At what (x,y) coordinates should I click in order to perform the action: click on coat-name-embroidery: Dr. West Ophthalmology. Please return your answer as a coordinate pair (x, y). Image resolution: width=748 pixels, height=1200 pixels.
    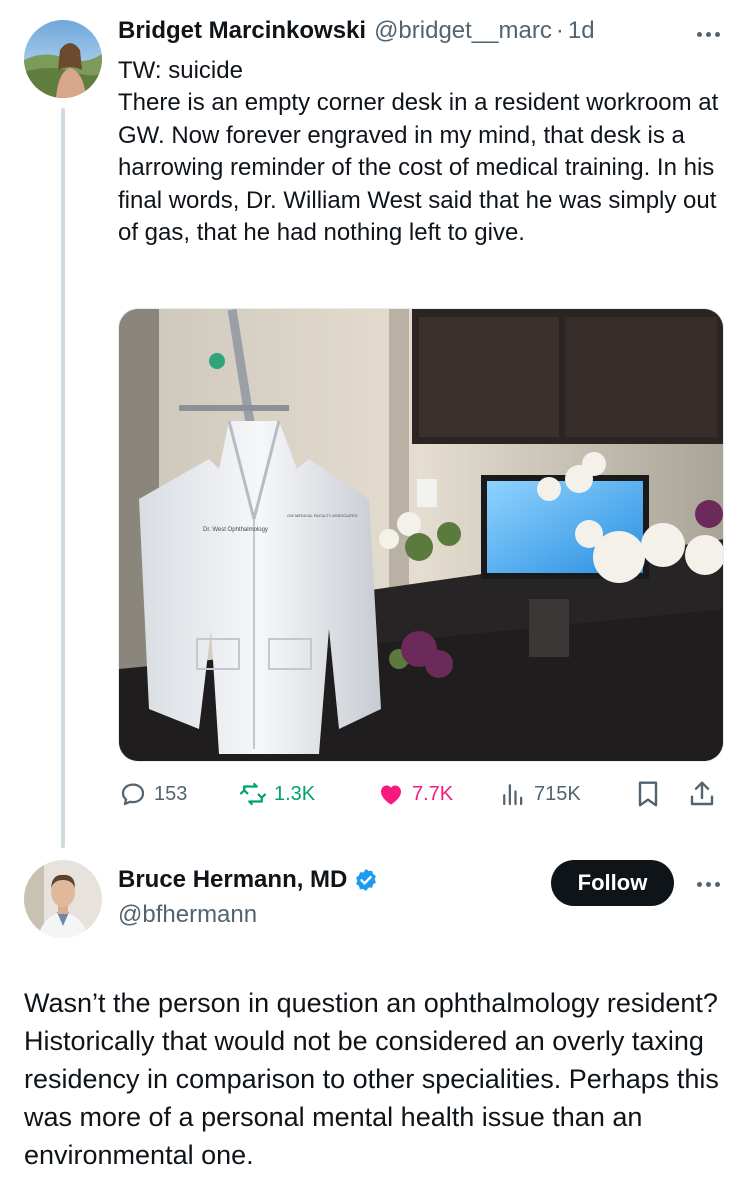
    Looking at the image, I should click on (235, 530).